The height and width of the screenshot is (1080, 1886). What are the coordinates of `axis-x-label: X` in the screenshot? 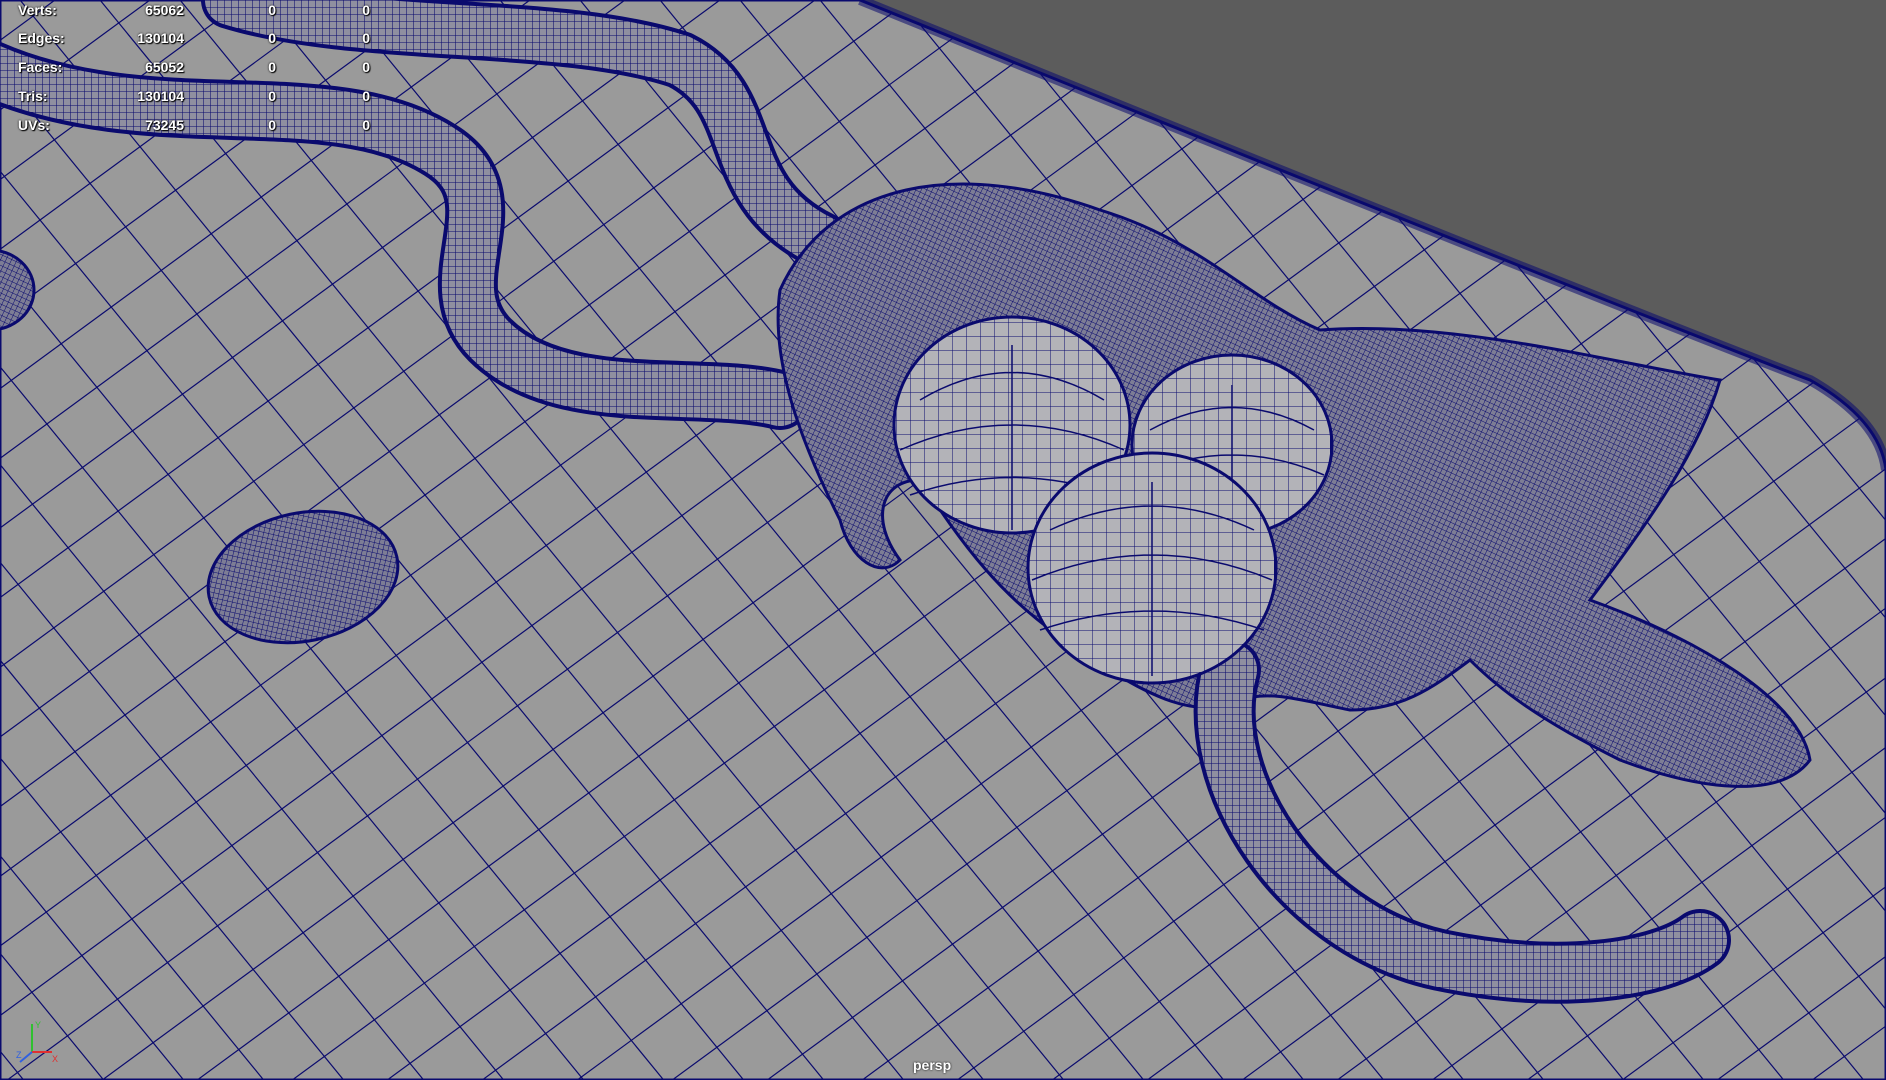 It's located at (55, 1059).